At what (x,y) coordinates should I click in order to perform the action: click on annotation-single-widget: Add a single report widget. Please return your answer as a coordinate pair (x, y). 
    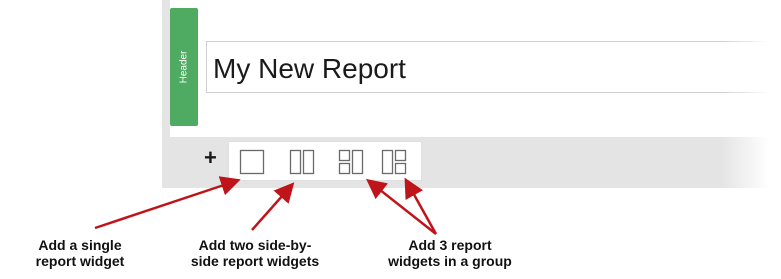
    Looking at the image, I should click on (80, 253).